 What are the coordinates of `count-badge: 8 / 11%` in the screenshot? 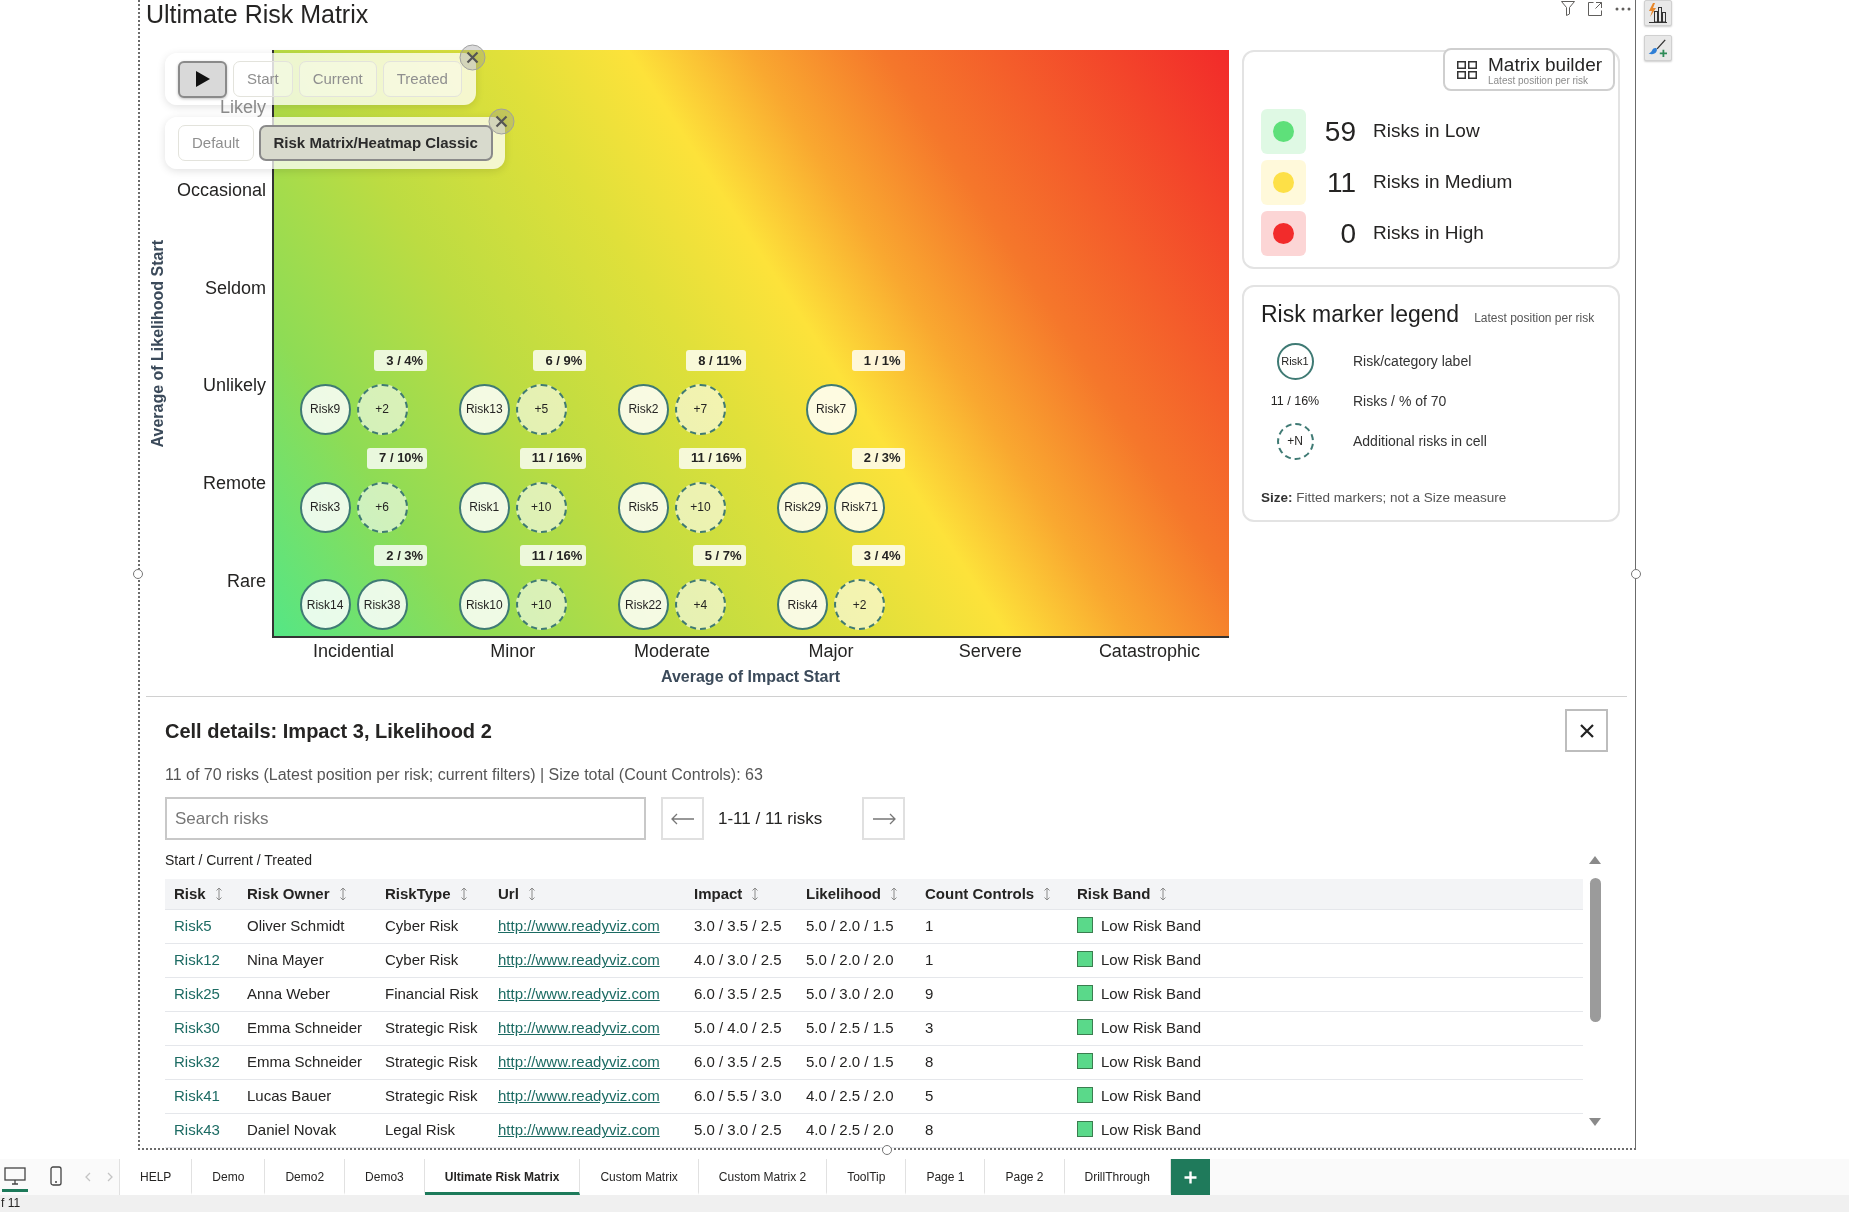 It's located at (716, 360).